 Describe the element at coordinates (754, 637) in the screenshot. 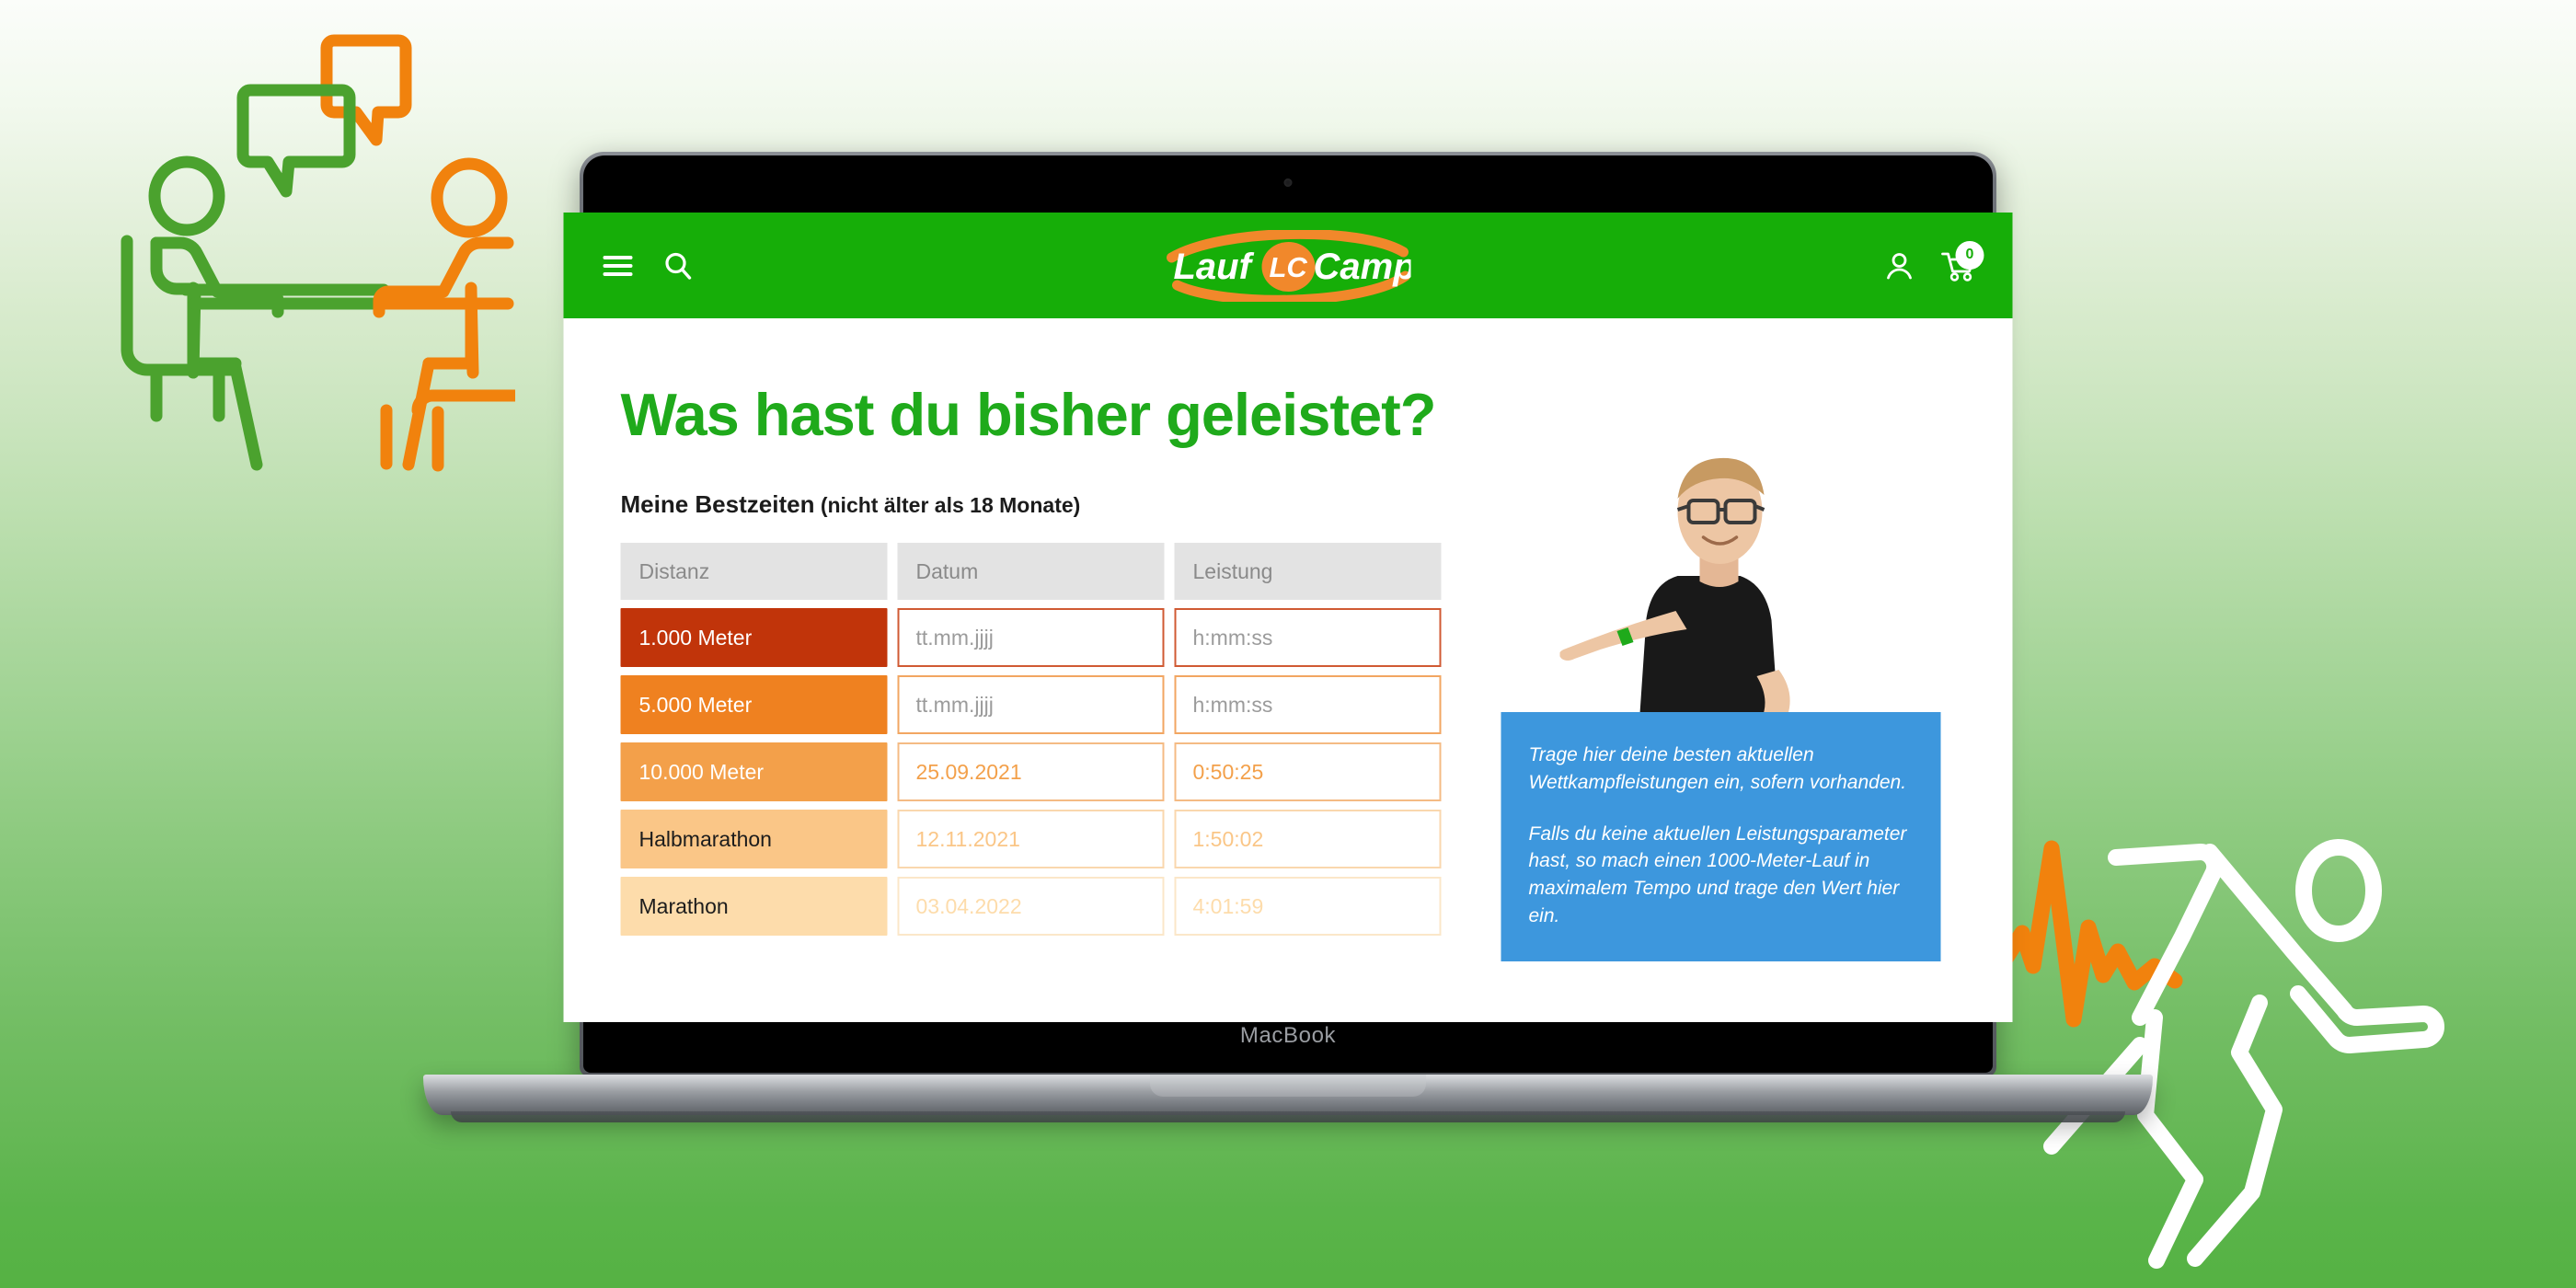

I see `distance-label: 1.000 Meter` at that location.